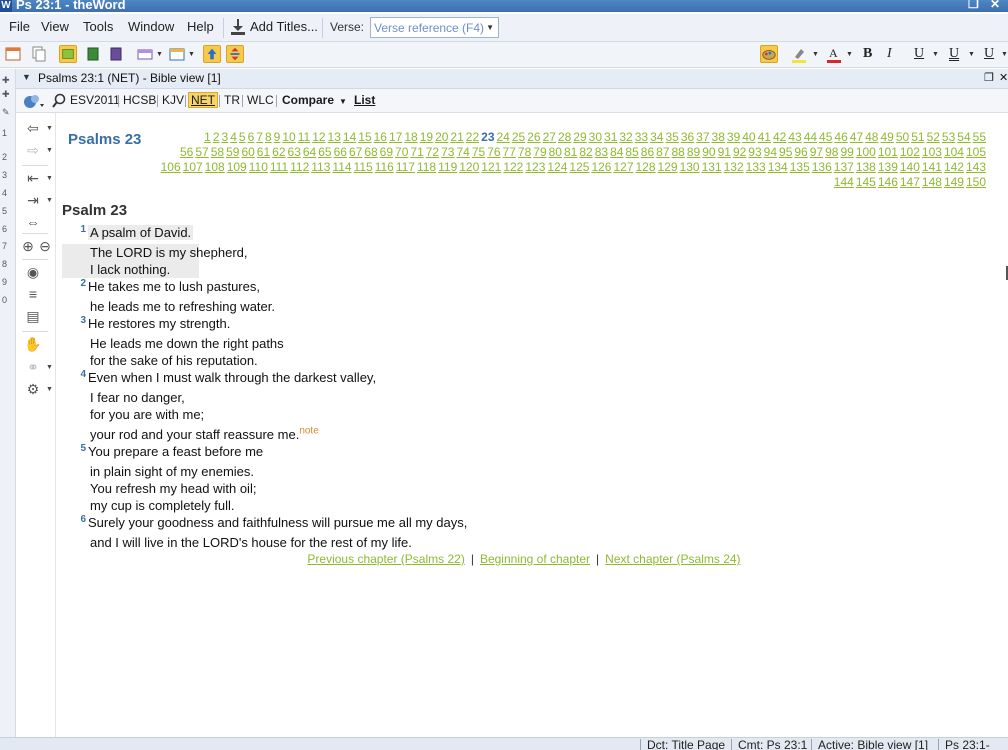  What do you see at coordinates (564, 137) in the screenshot?
I see `chapter-link: 28` at bounding box center [564, 137].